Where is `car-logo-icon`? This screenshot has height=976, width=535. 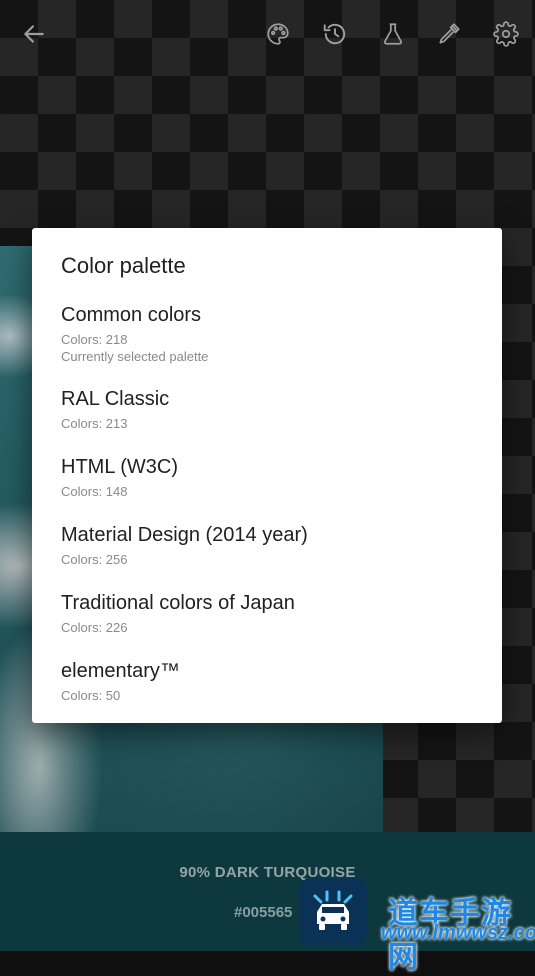
car-logo-icon is located at coordinates (333, 910).